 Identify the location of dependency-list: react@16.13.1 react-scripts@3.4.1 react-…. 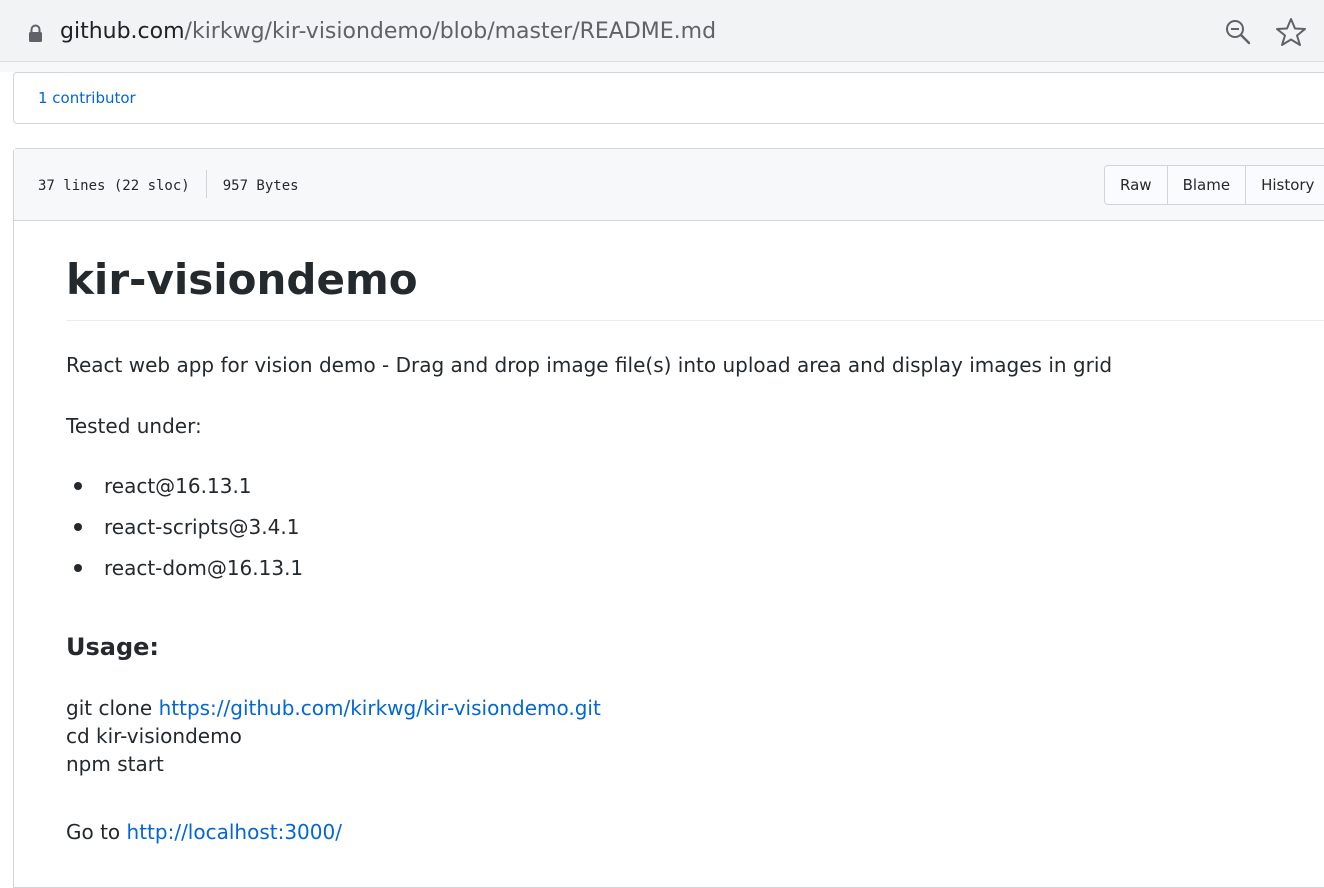
(184, 533).